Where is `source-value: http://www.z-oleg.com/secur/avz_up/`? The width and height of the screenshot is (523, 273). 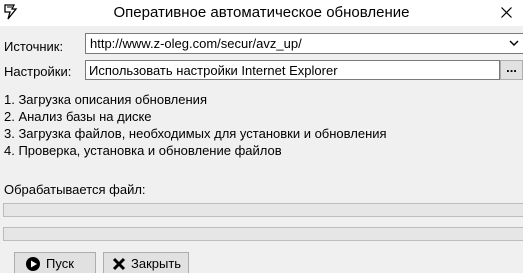
source-value: http://www.z-oleg.com/secur/avz_up/ is located at coordinates (196, 43).